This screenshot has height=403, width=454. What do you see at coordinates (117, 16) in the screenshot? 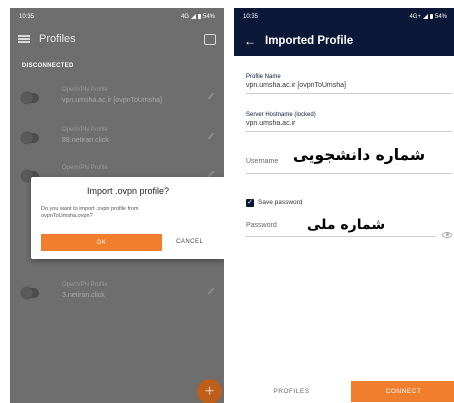
I see `status-bar: 10:35 4G 54%` at bounding box center [117, 16].